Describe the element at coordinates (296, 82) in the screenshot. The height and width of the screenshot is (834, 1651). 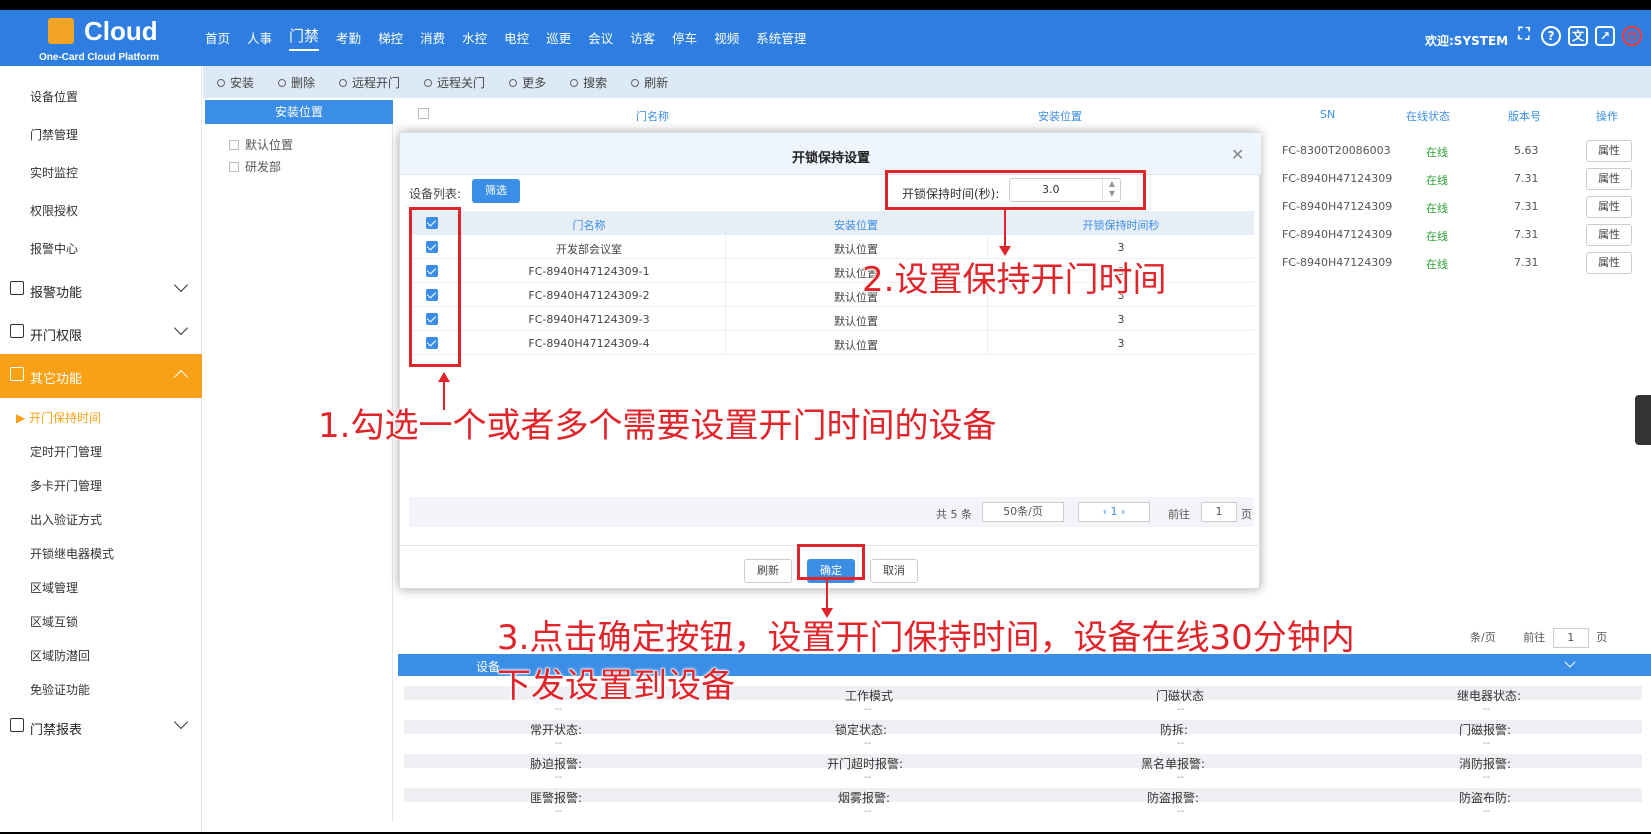
I see `delete-button: 删除` at that location.